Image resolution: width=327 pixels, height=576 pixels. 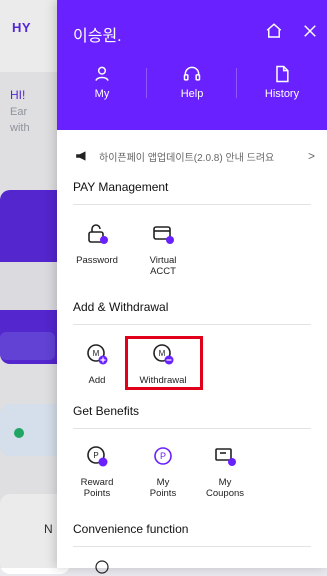 What do you see at coordinates (97, 482) in the screenshot?
I see `reward-points-label: Reward` at bounding box center [97, 482].